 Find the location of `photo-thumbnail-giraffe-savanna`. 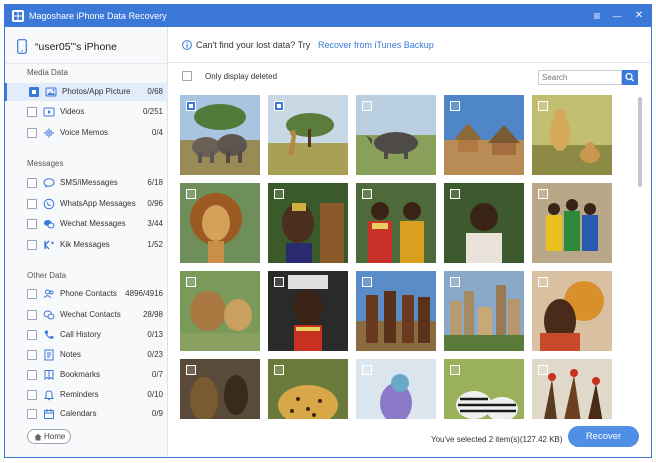

photo-thumbnail-giraffe-savanna is located at coordinates (308, 135).